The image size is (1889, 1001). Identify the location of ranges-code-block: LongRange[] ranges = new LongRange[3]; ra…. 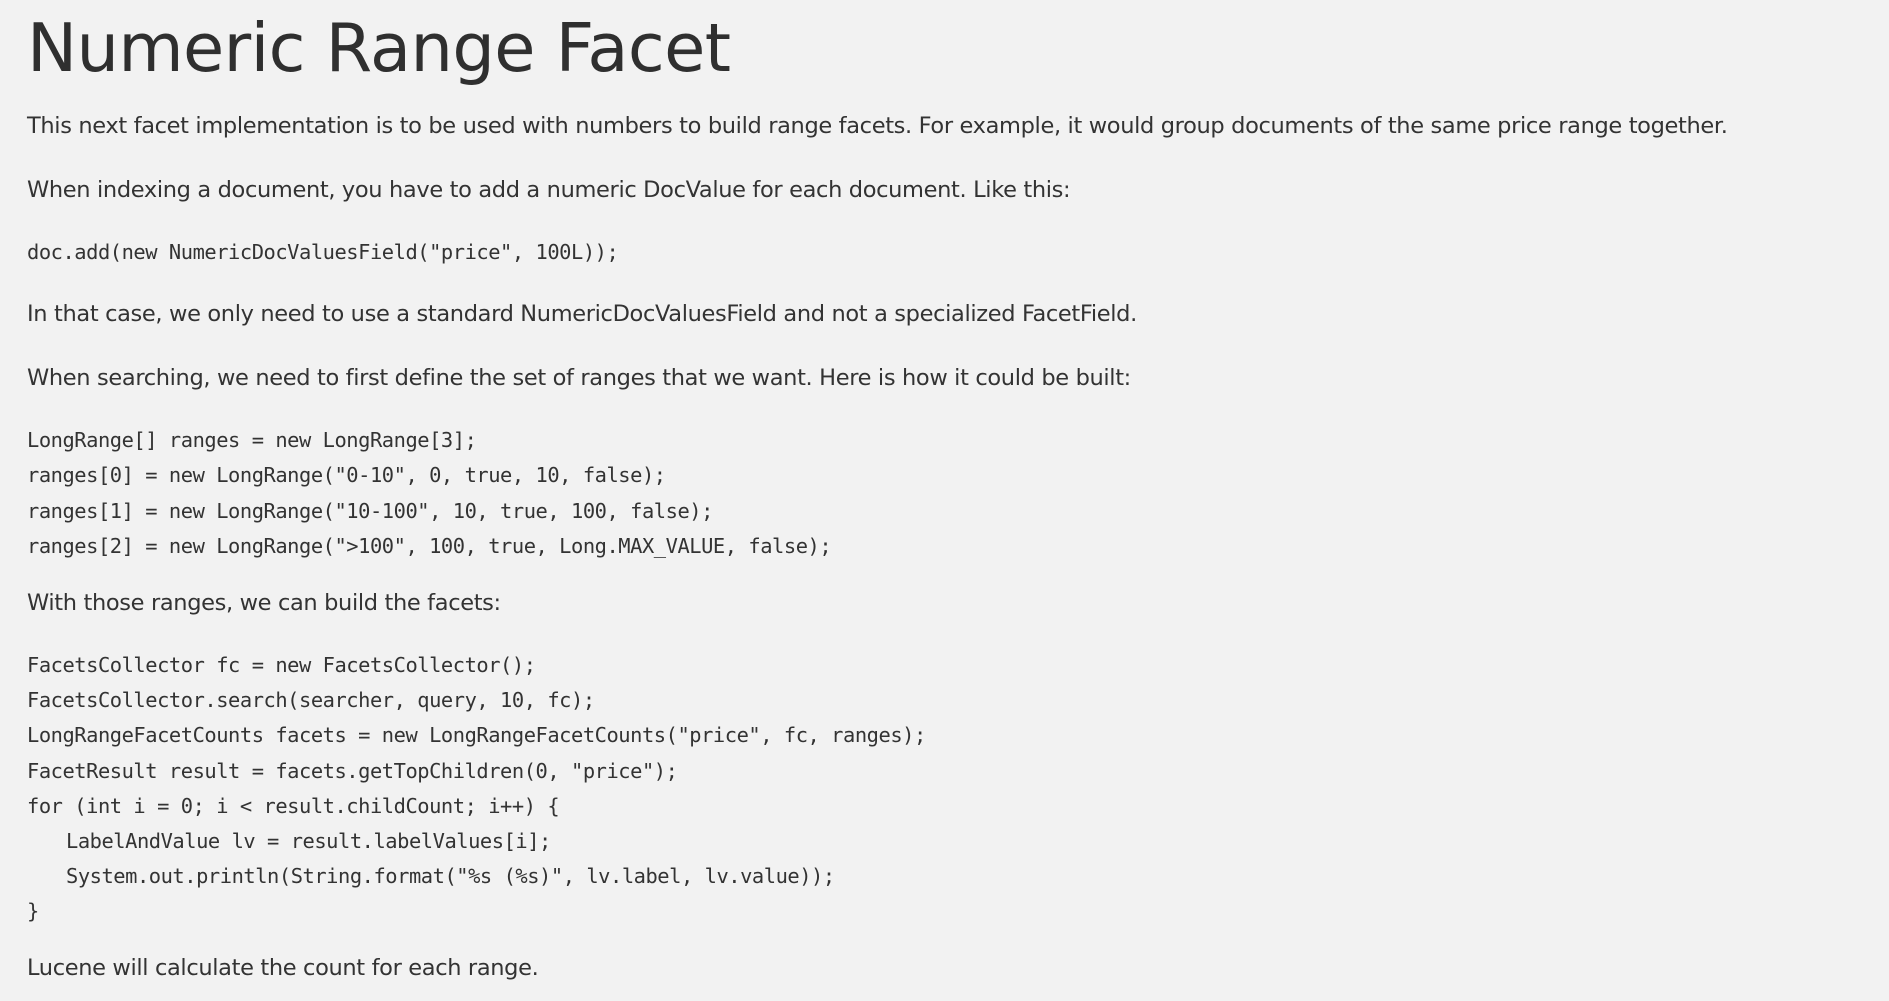
(958, 493).